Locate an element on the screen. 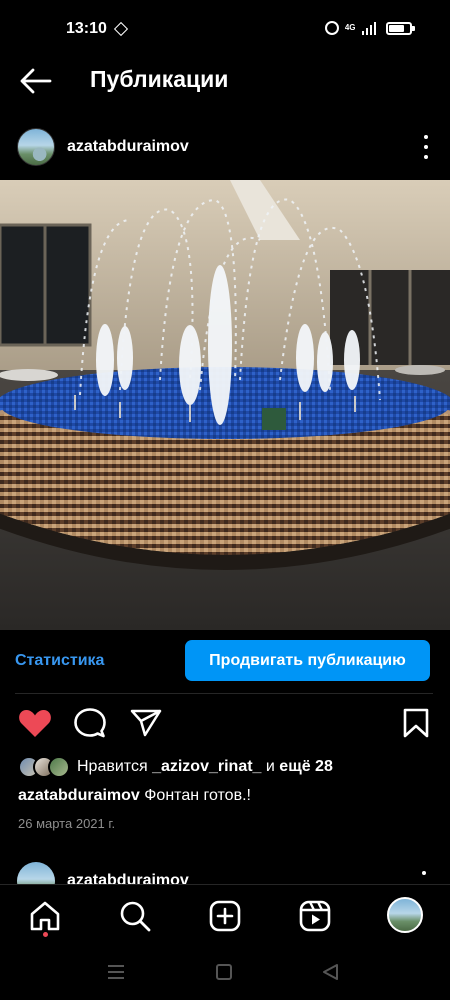  next-post-username: azatabduraimov is located at coordinates (128, 878).